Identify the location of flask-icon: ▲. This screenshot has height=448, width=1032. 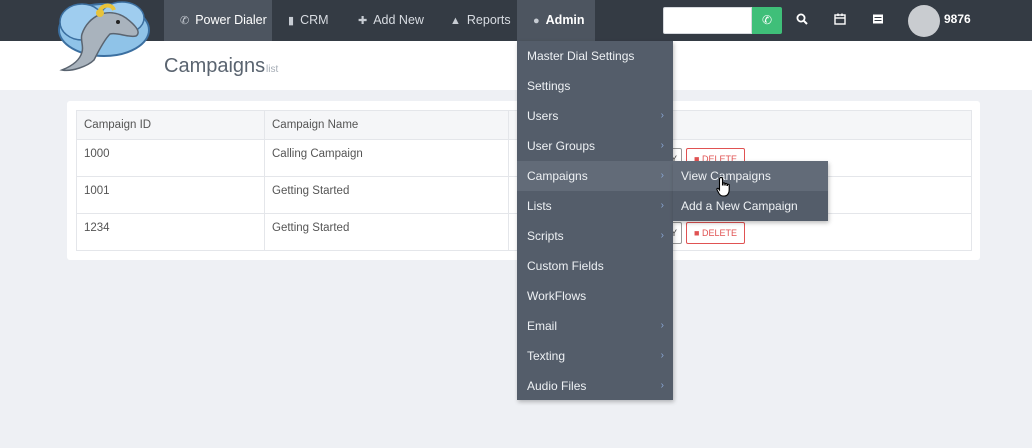
(455, 21).